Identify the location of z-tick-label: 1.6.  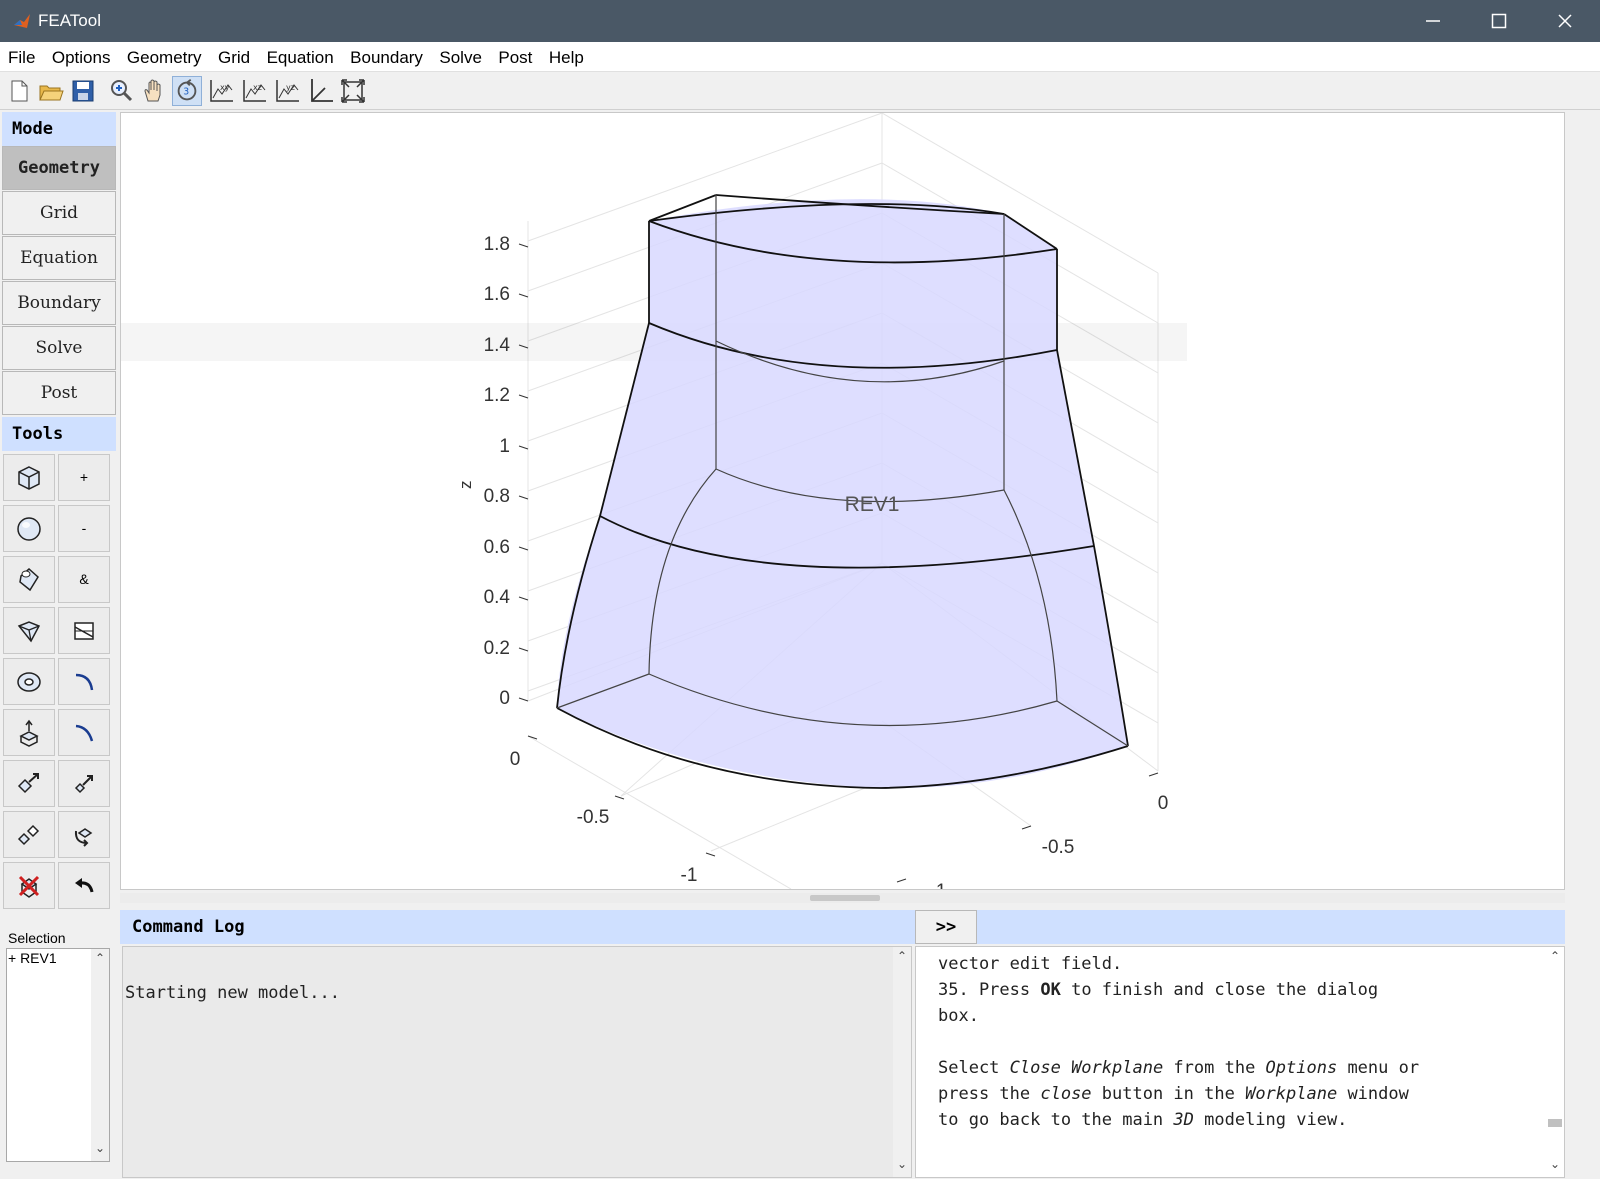
(497, 294).